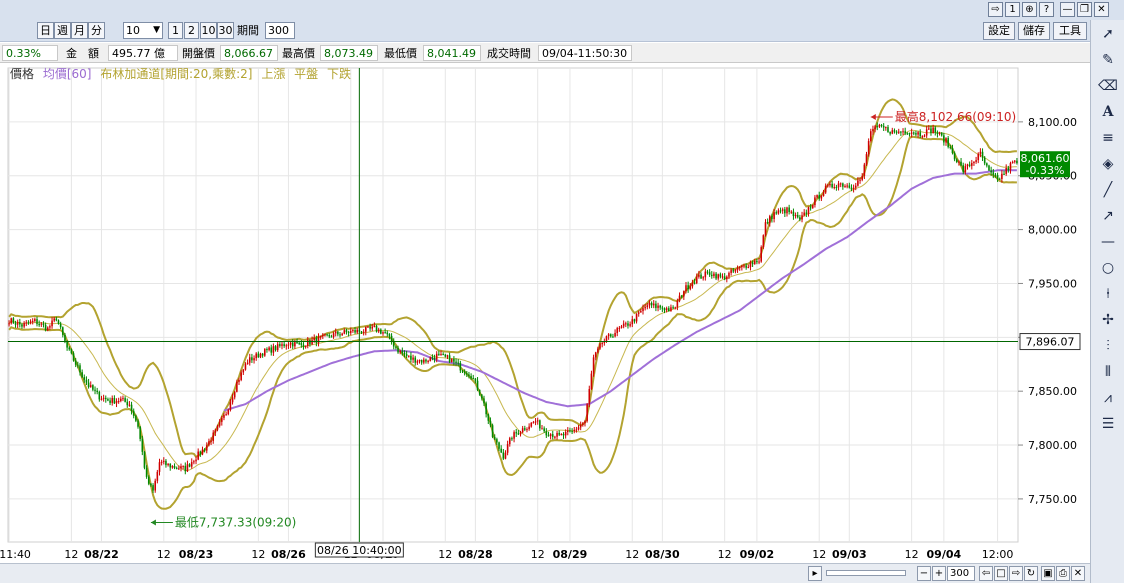 The width and height of the screenshot is (1124, 583). I want to click on period-input: 300, so click(280, 30).